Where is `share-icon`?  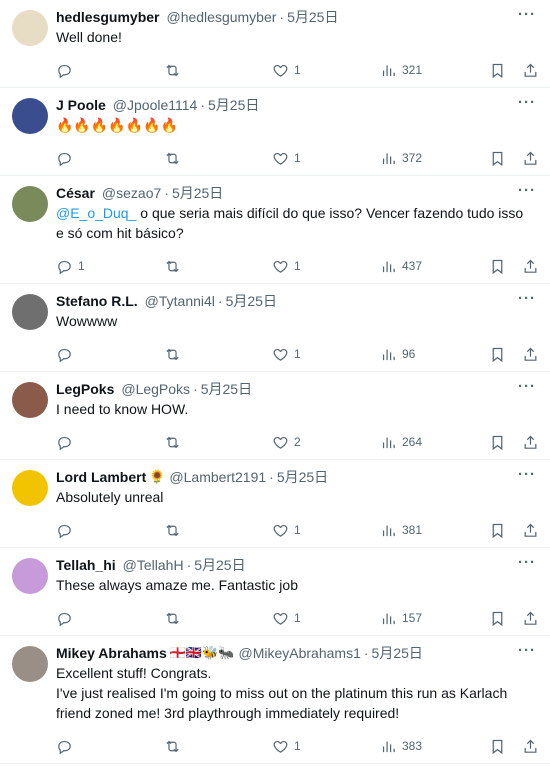 share-icon is located at coordinates (530, 530).